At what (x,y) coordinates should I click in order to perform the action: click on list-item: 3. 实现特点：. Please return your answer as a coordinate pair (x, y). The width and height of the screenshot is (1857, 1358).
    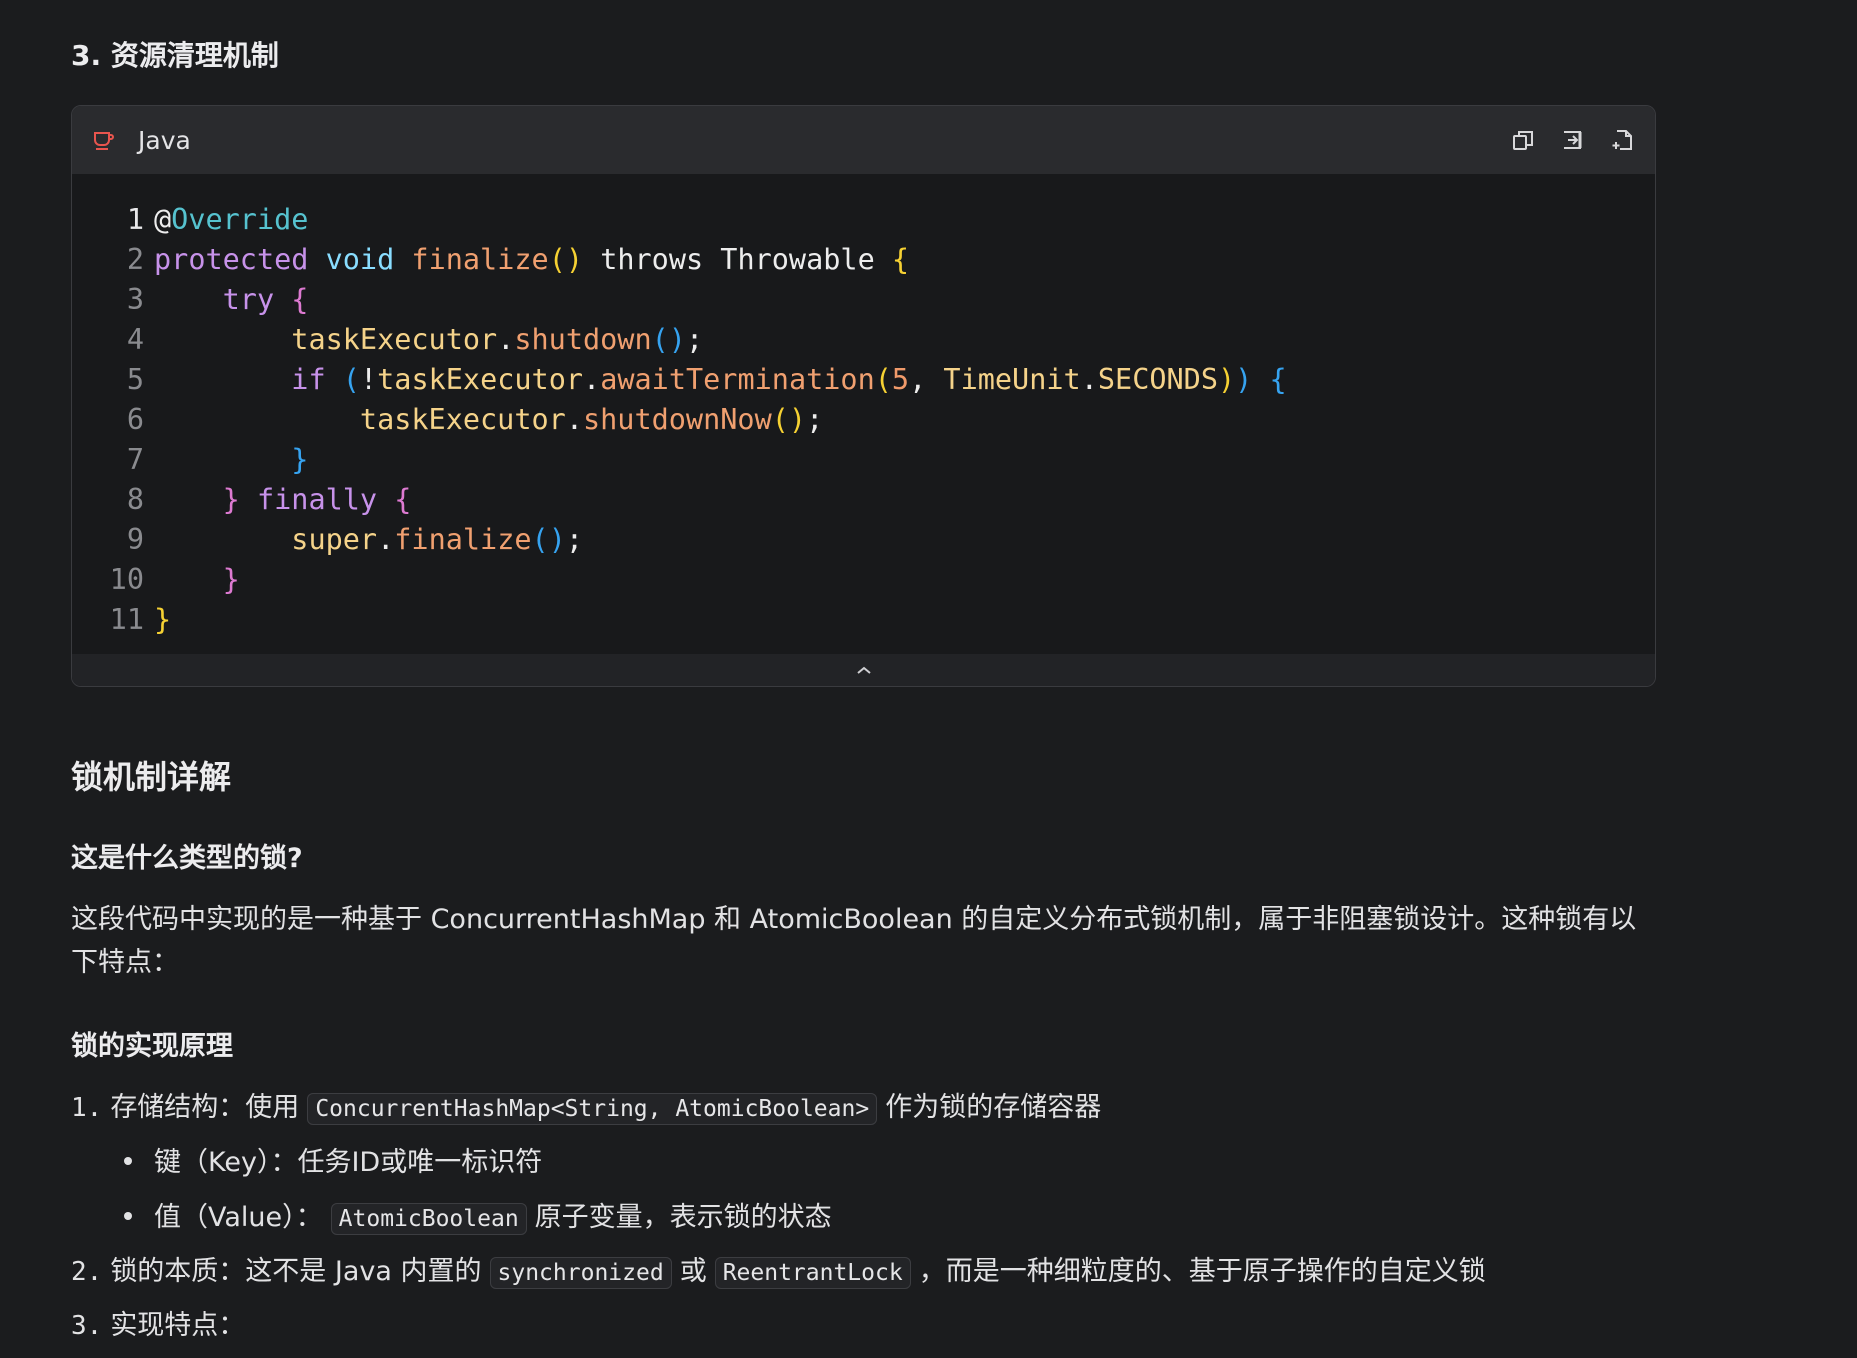
    Looking at the image, I should click on (158, 1325).